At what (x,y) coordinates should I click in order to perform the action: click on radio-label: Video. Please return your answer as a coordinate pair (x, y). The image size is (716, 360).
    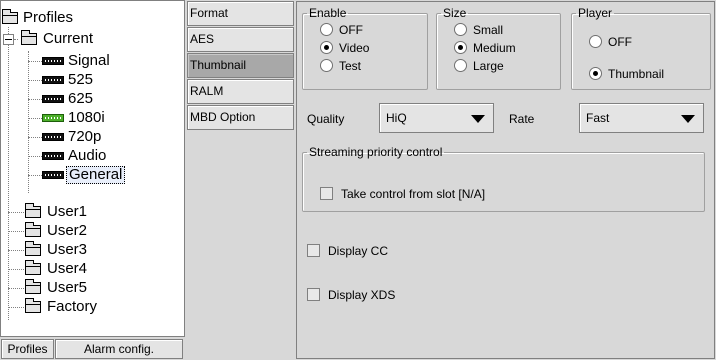
    Looking at the image, I should click on (354, 48).